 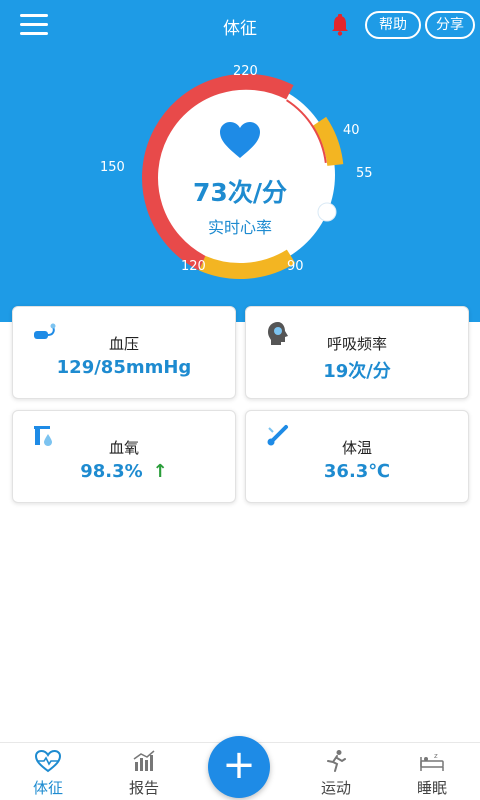 What do you see at coordinates (431, 788) in the screenshot?
I see `nav-label-sleep: 睡眠` at bounding box center [431, 788].